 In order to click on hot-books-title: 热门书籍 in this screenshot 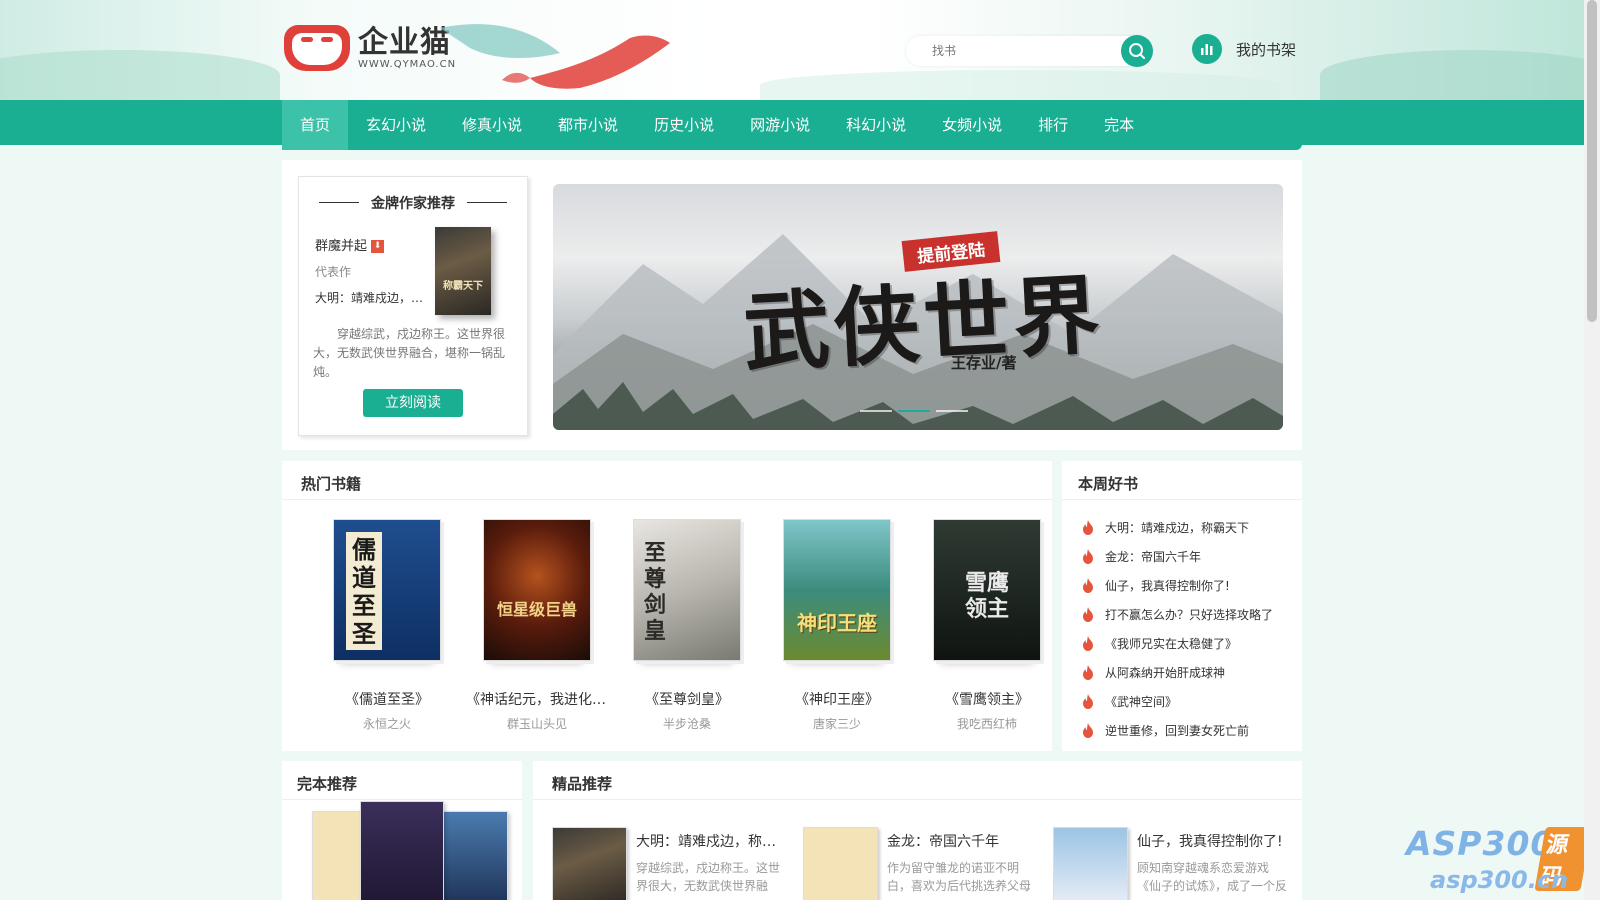, I will do `click(331, 484)`.